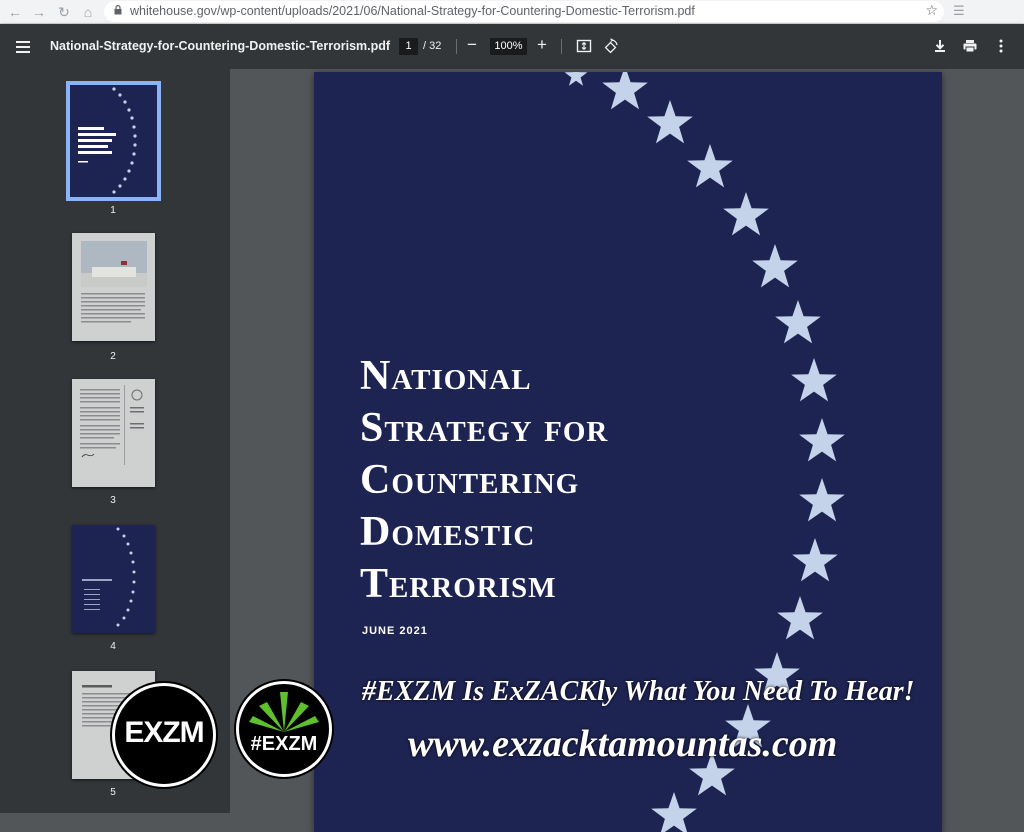  What do you see at coordinates (638, 691) in the screenshot?
I see `watermark-tagline: #EXZM Is ExZACKly What You Need To Hear!` at bounding box center [638, 691].